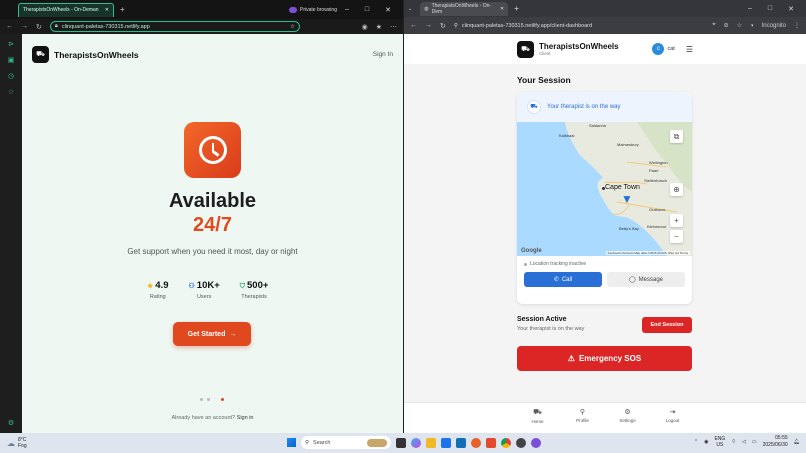 This screenshot has width=806, height=453. I want to click on store-icon, so click(461, 442).